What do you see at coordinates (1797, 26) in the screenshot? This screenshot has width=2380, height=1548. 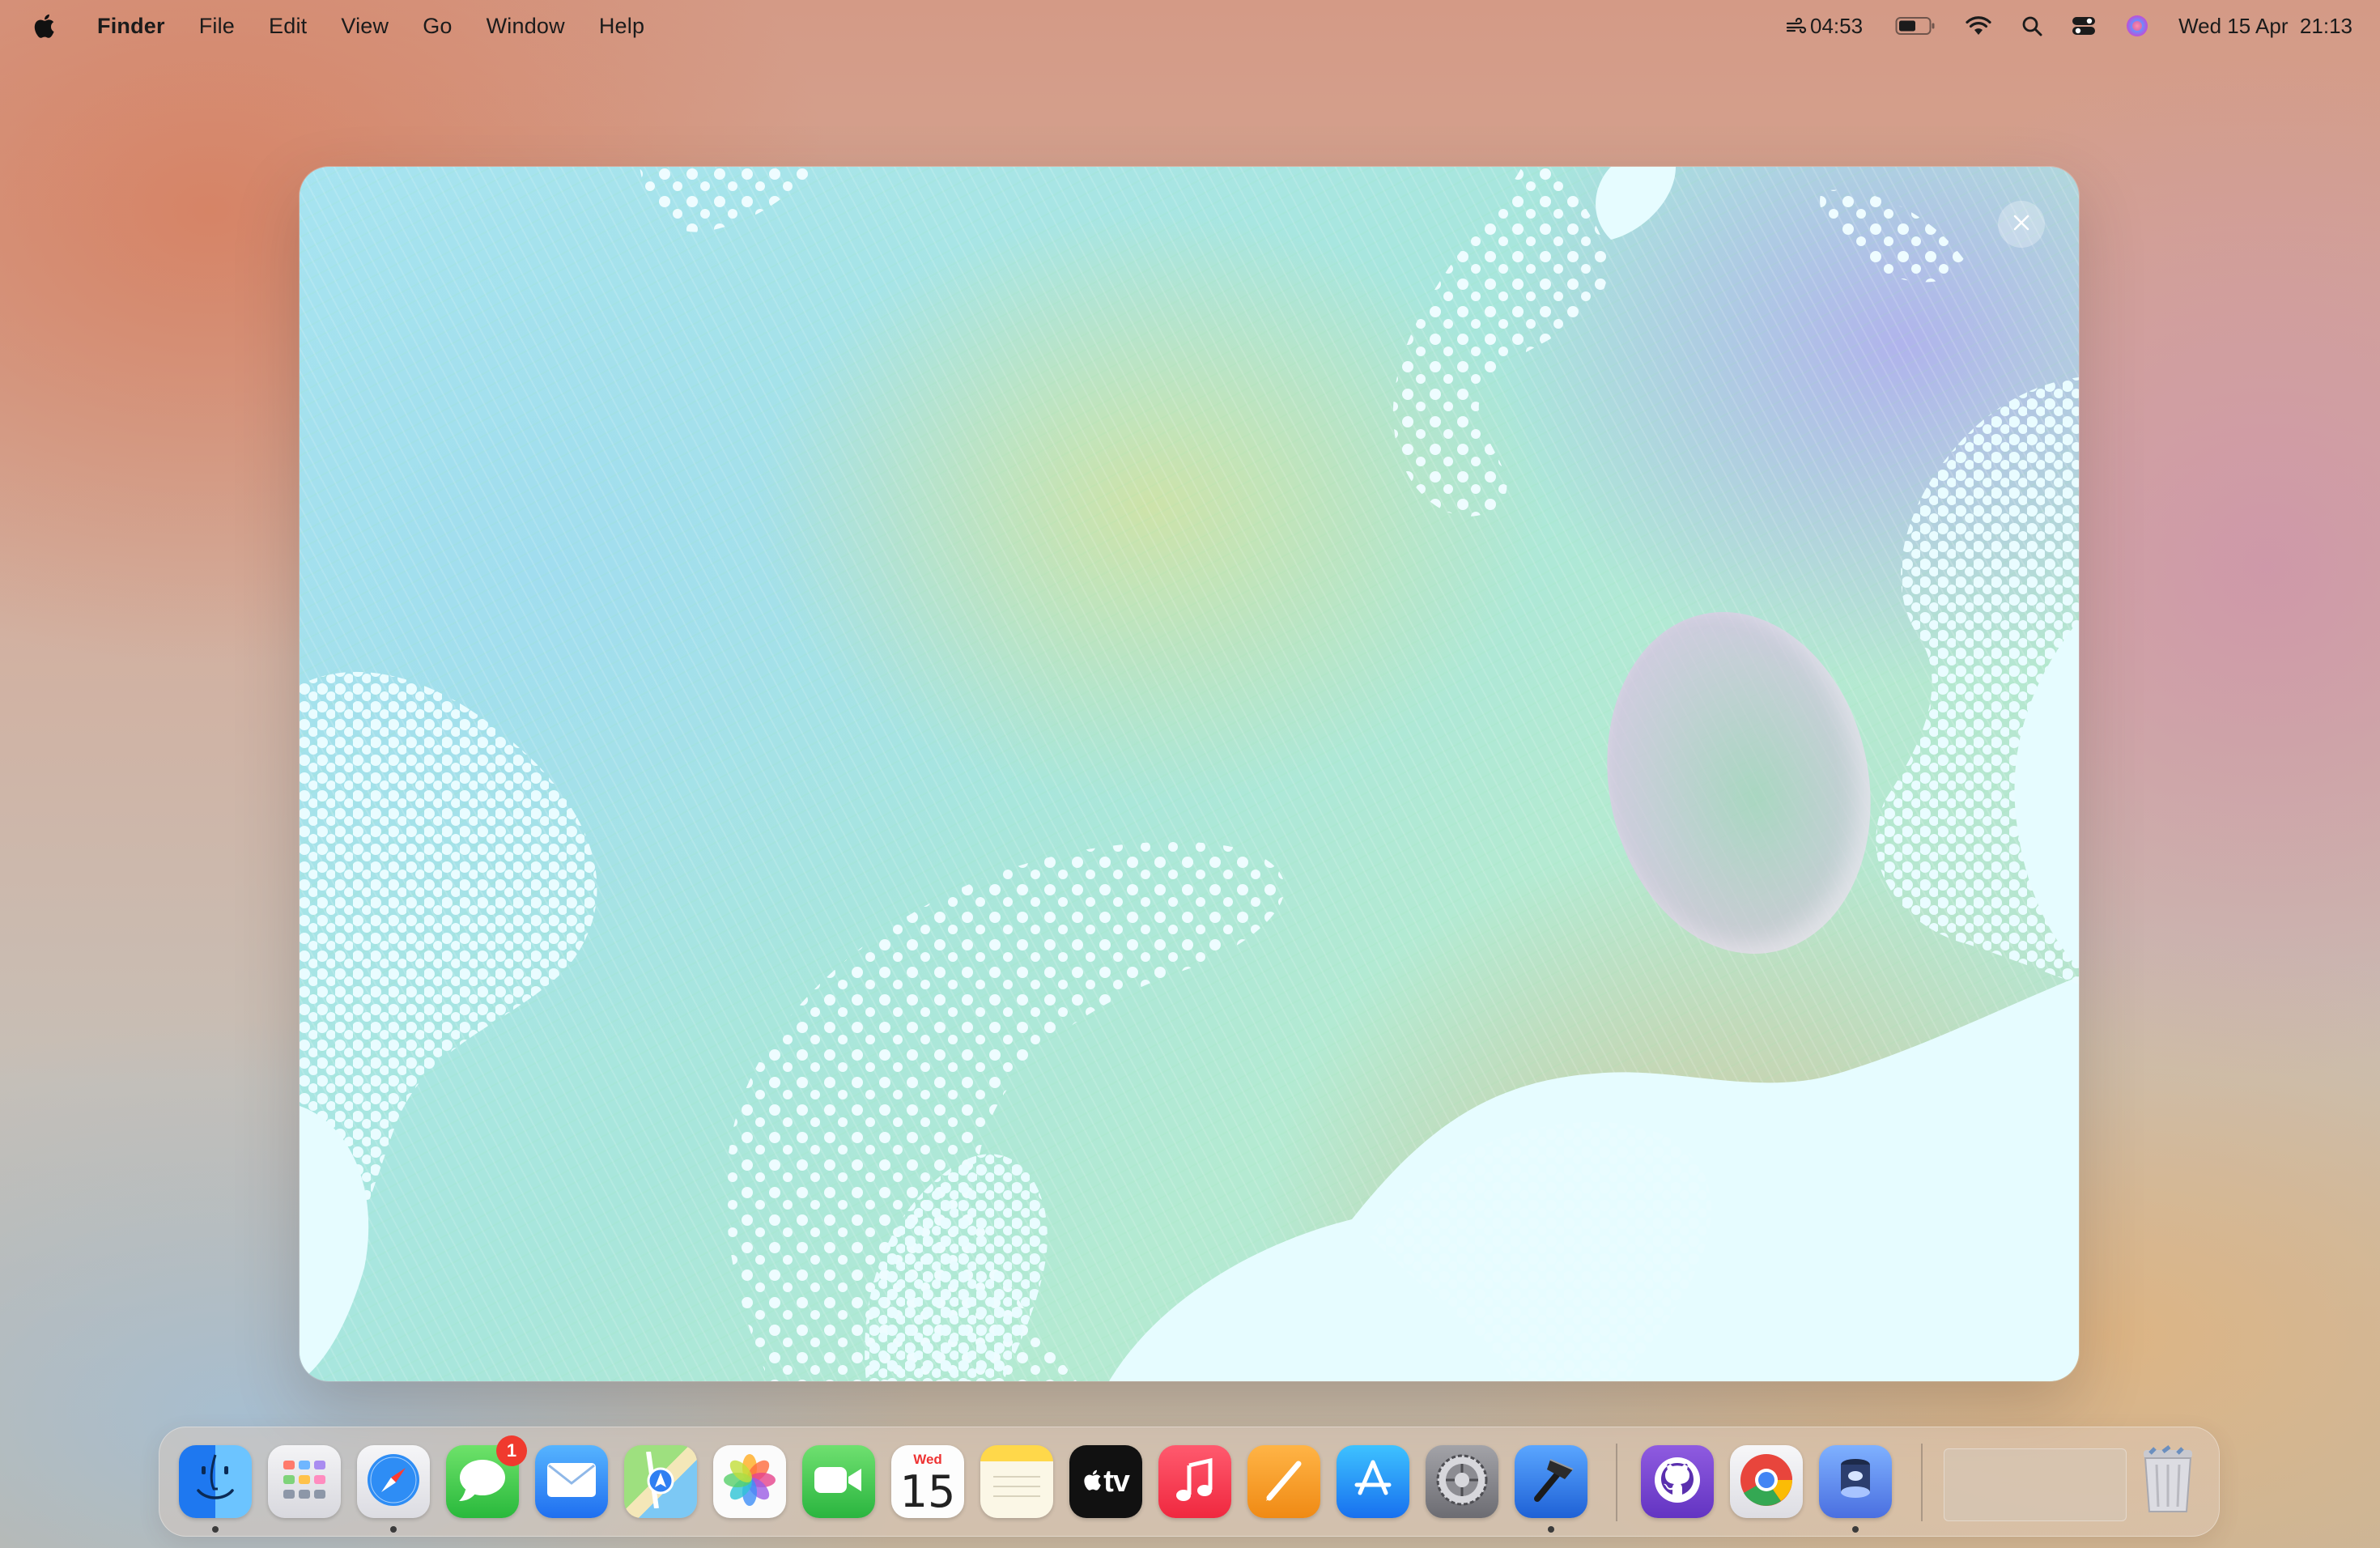 I see `wind-icon` at bounding box center [1797, 26].